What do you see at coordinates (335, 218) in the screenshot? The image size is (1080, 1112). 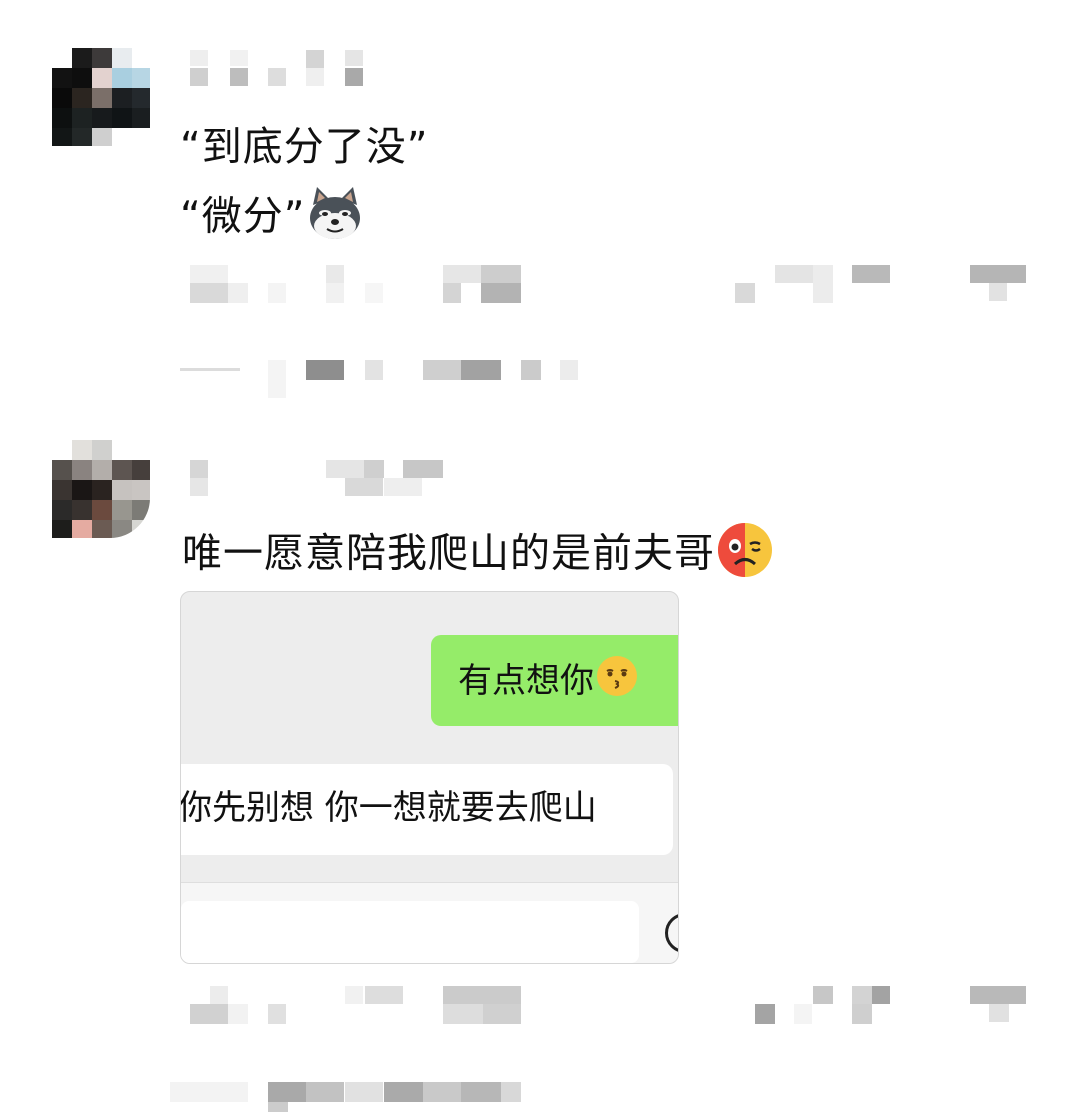 I see `doge-dog-emoji-icon` at bounding box center [335, 218].